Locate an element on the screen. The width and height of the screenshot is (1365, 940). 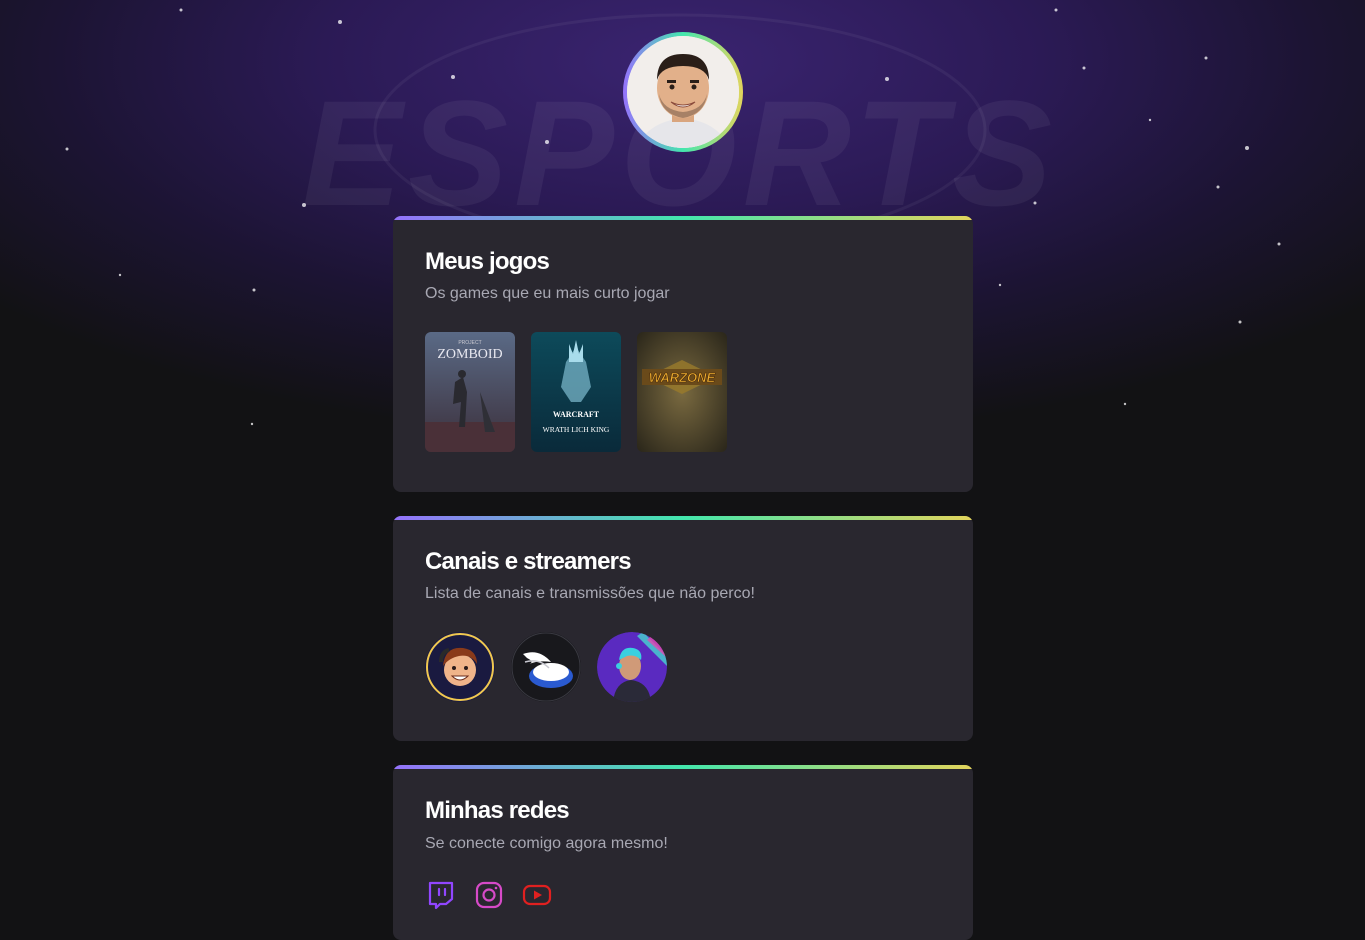
avatar-ring is located at coordinates (683, 92).